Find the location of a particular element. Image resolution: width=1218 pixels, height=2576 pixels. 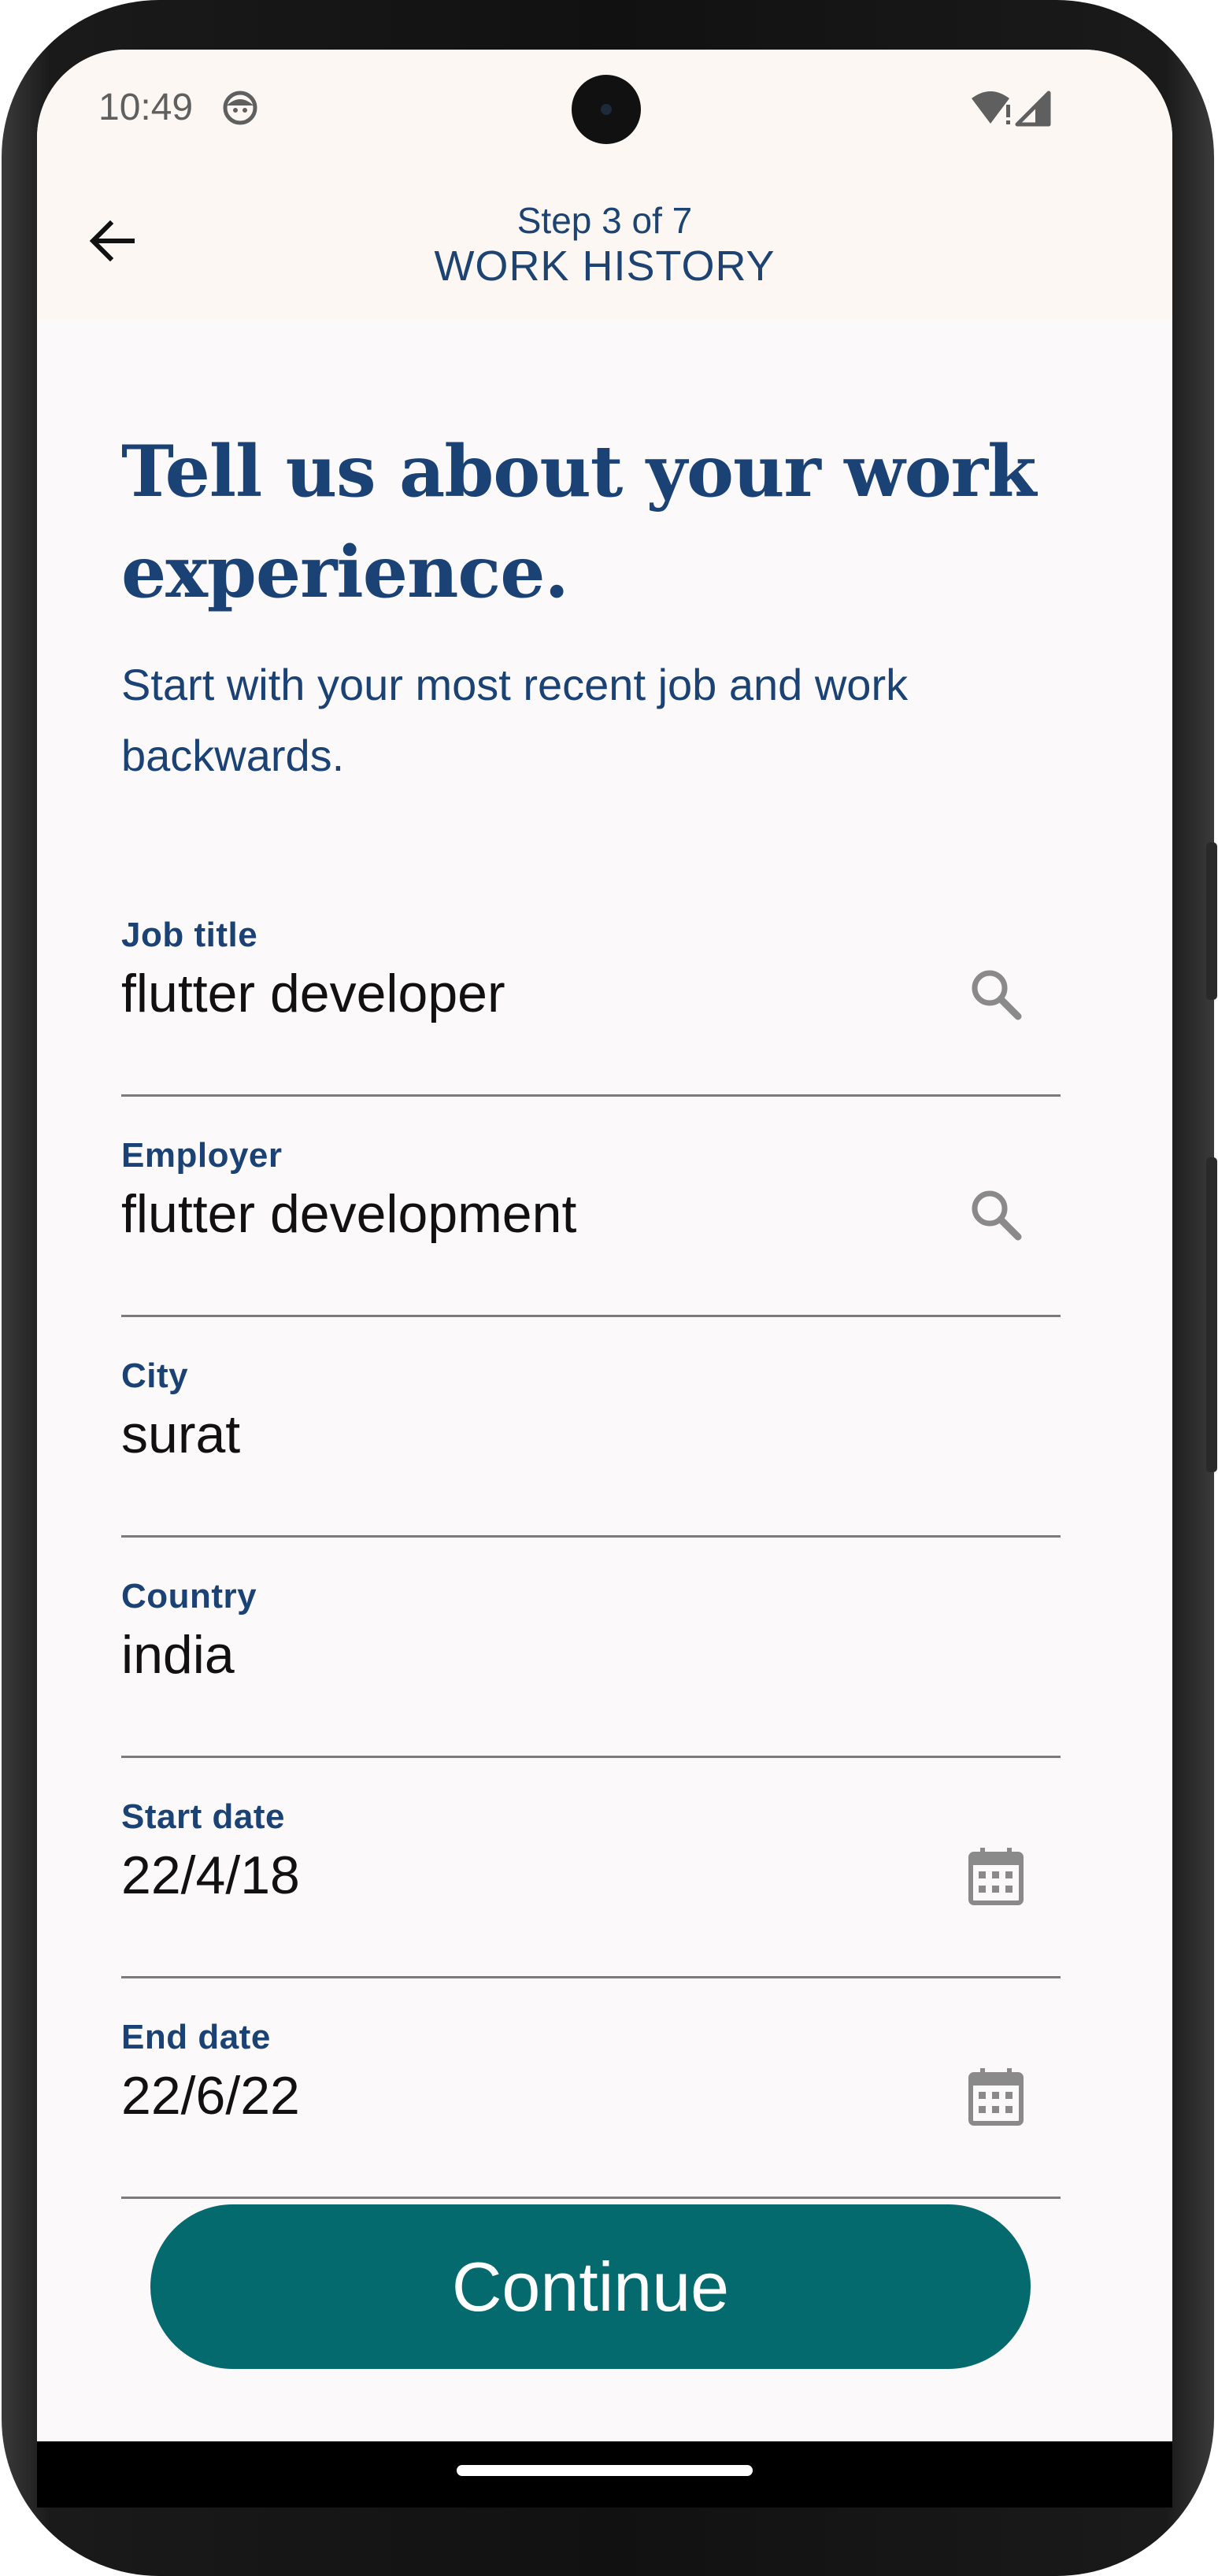

front-camera is located at coordinates (606, 109).